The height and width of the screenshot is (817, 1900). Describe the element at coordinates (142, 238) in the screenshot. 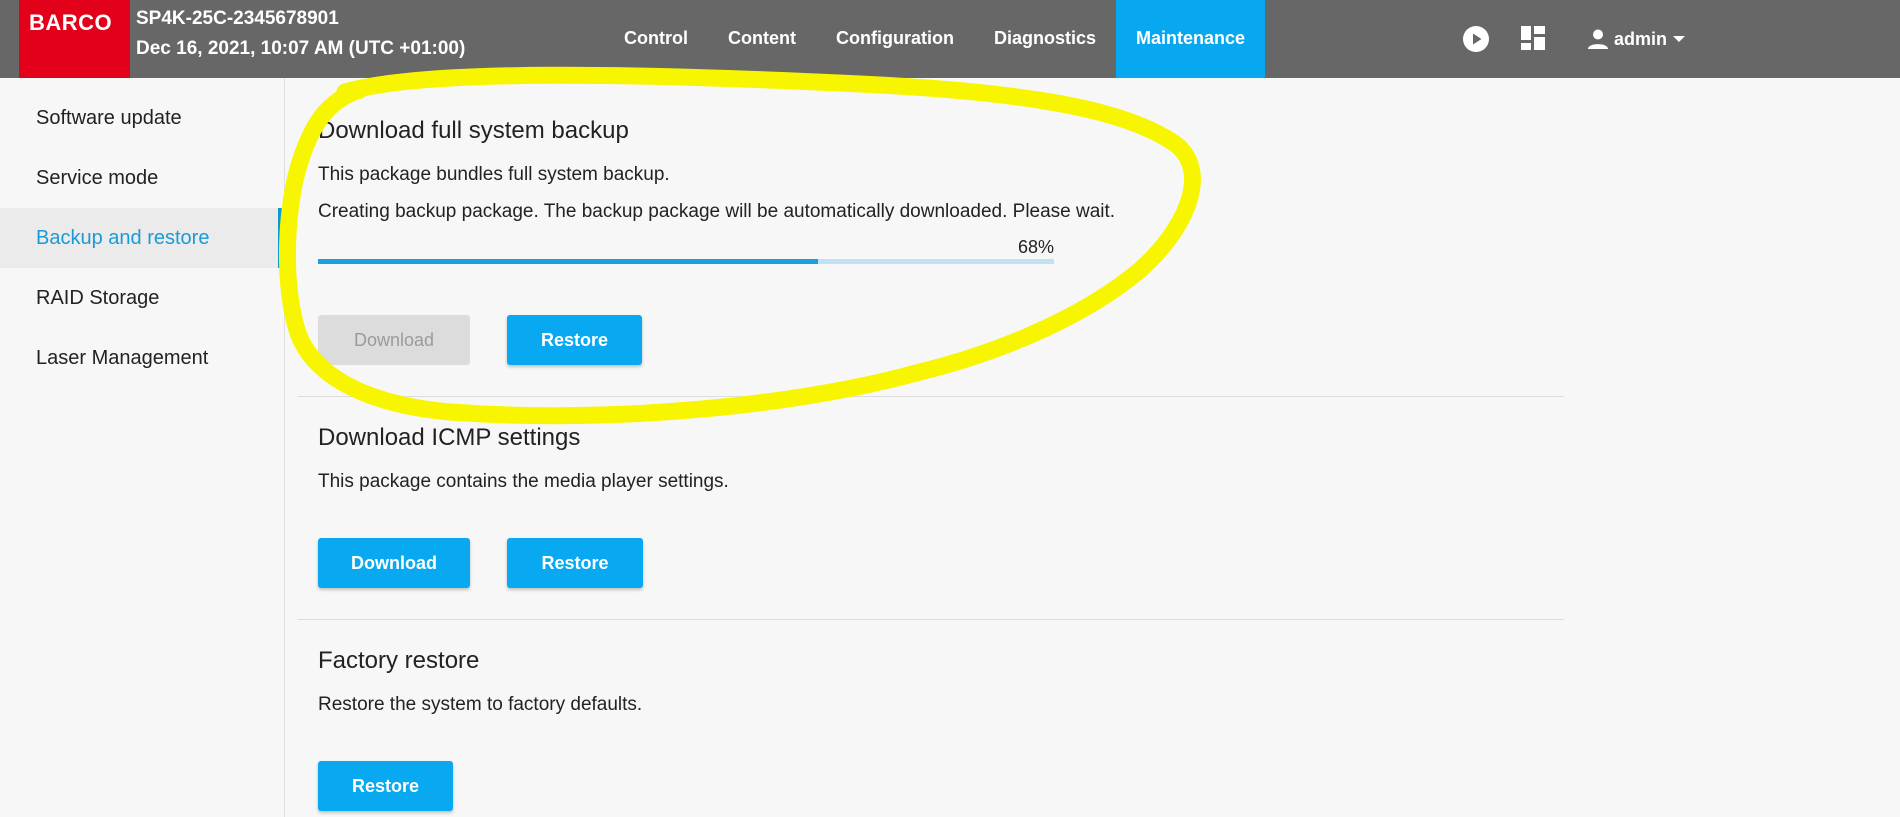

I see `sidebar-item-backup-and-restore: Backup and restore` at that location.